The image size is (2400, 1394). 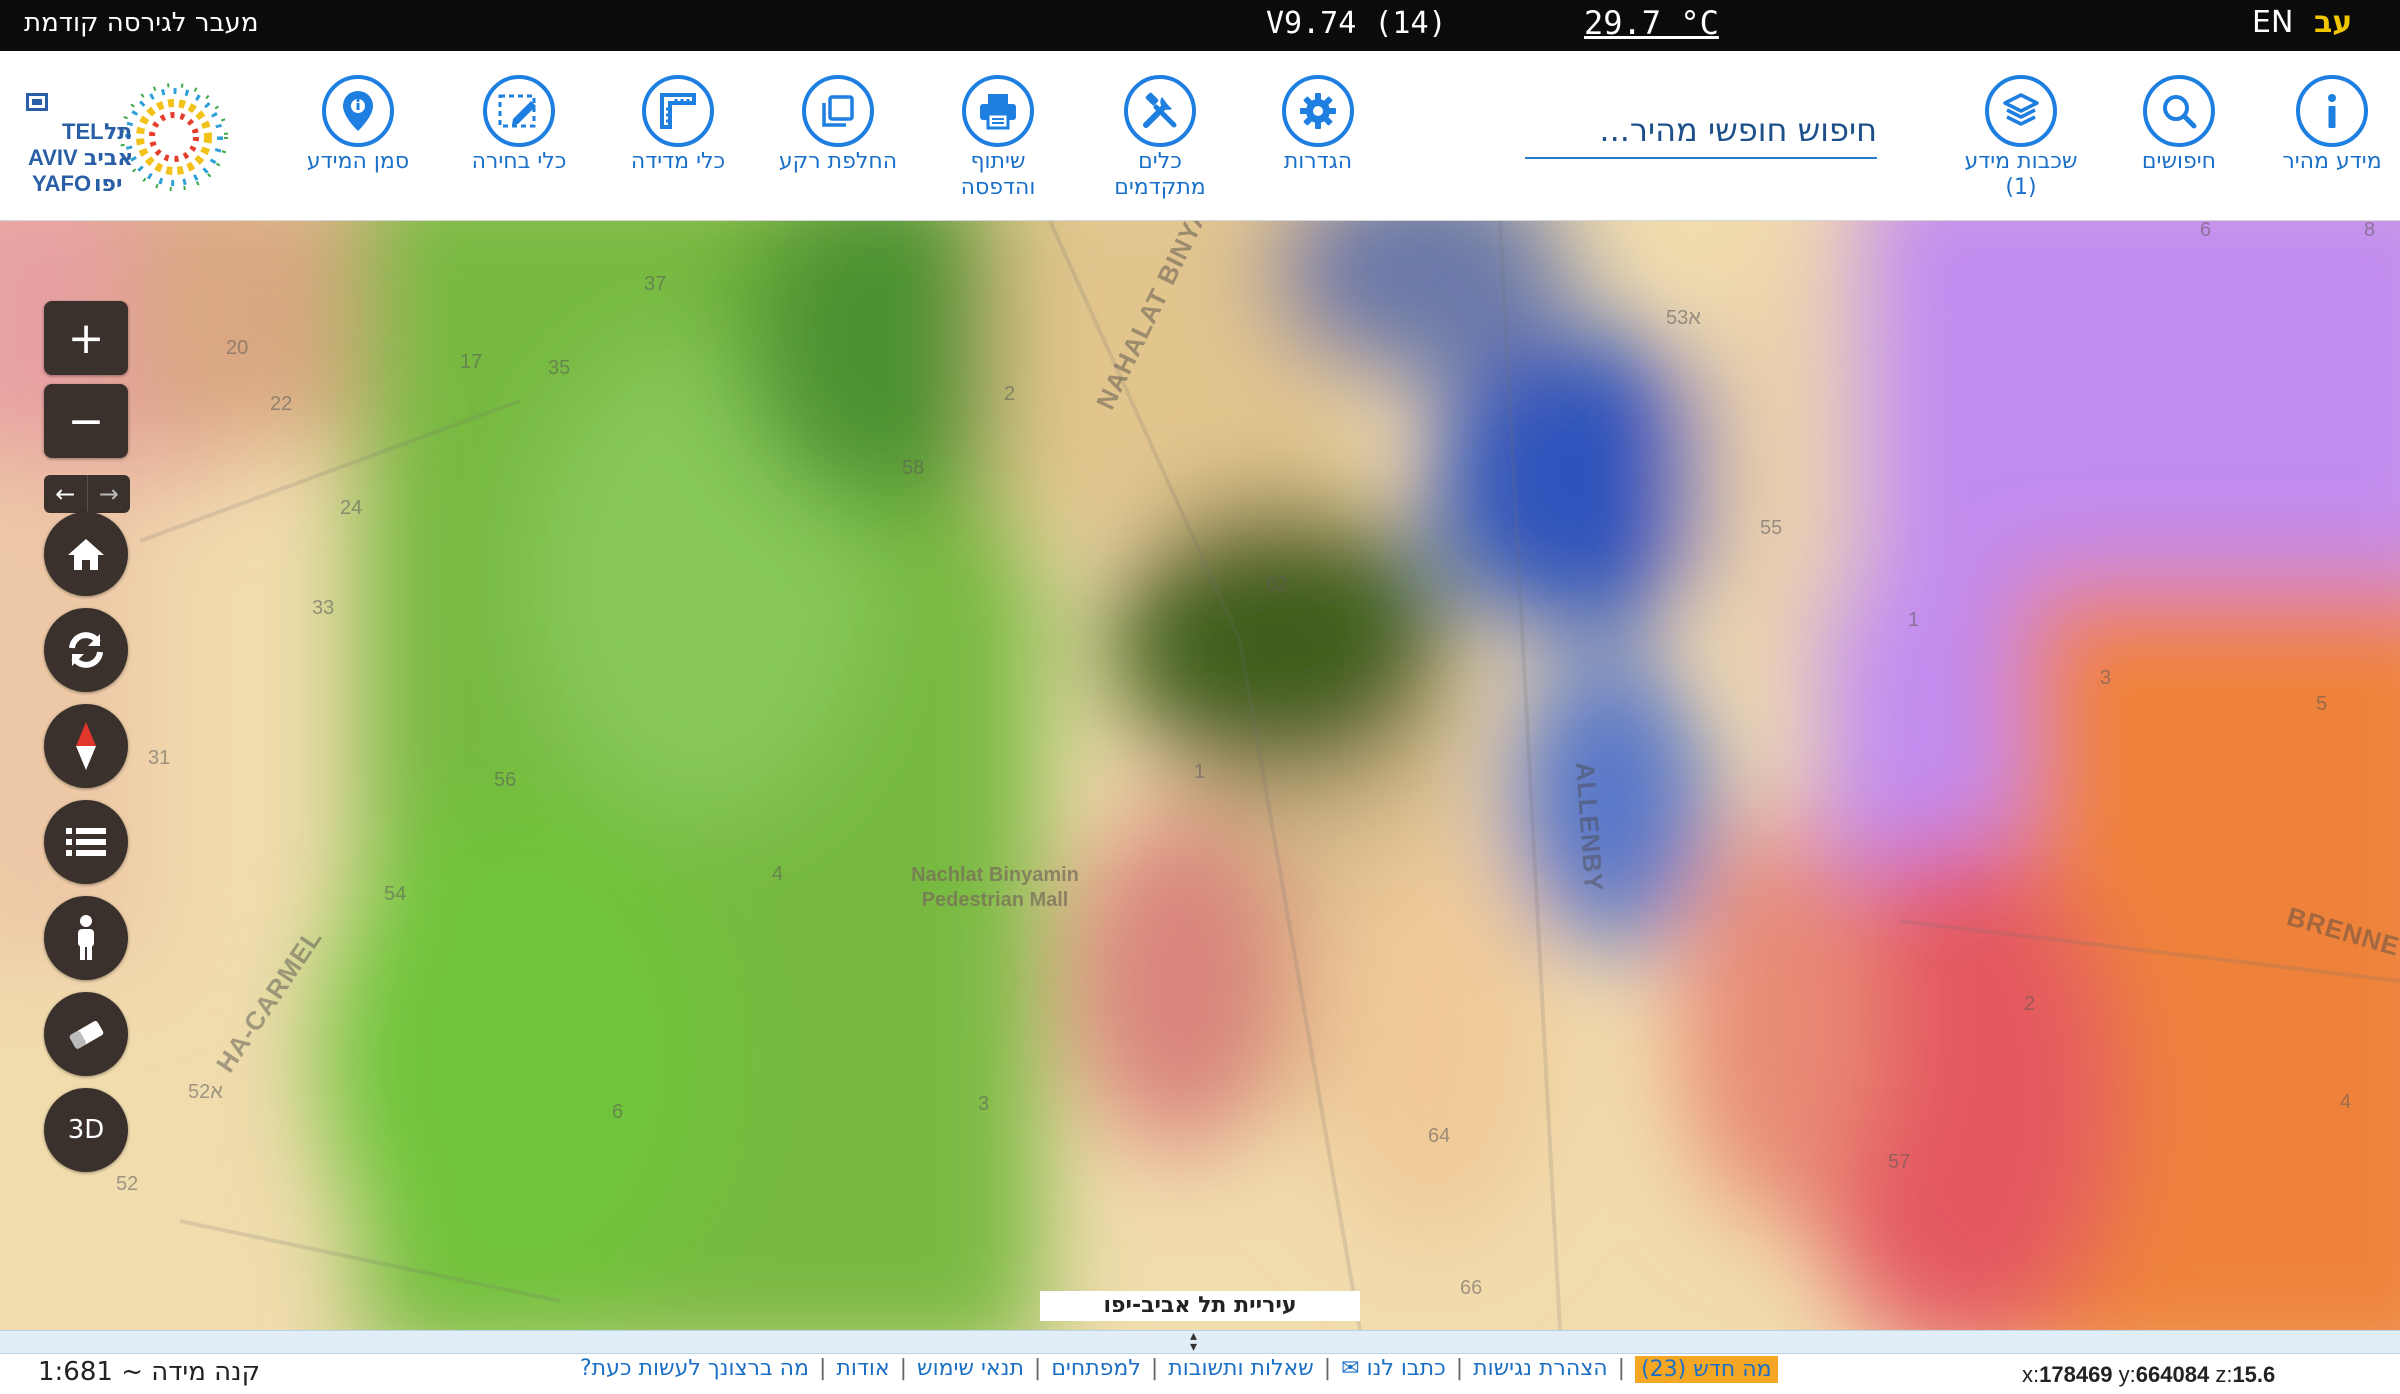 I want to click on poi-label-pedestrian-mall: Nachlat Binyamin Pedestrian Mall, so click(x=995, y=888).